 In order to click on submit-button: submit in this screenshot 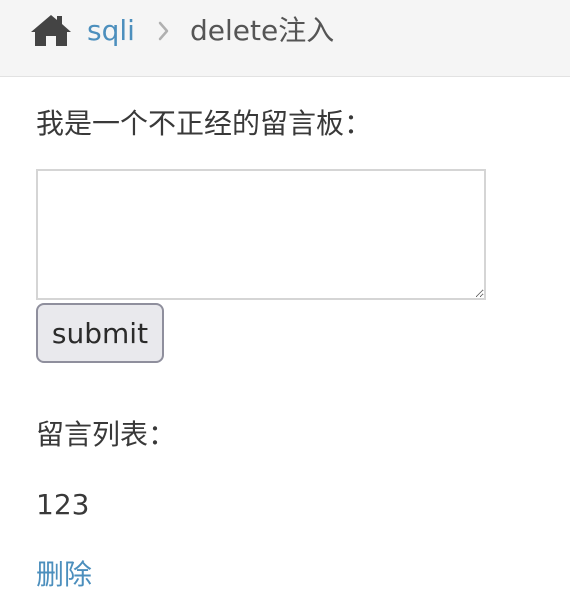, I will do `click(100, 333)`.